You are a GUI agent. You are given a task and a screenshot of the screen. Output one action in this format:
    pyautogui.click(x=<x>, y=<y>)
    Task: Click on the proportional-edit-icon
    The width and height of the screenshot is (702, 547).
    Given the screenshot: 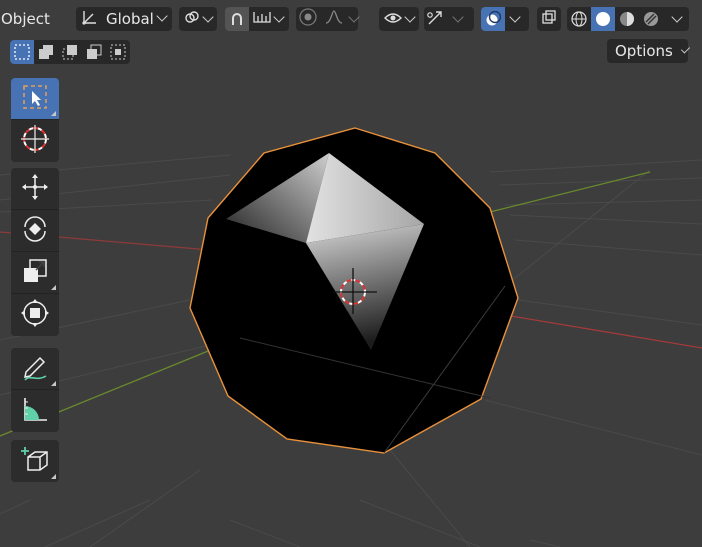 What is the action you would take?
    pyautogui.click(x=308, y=19)
    